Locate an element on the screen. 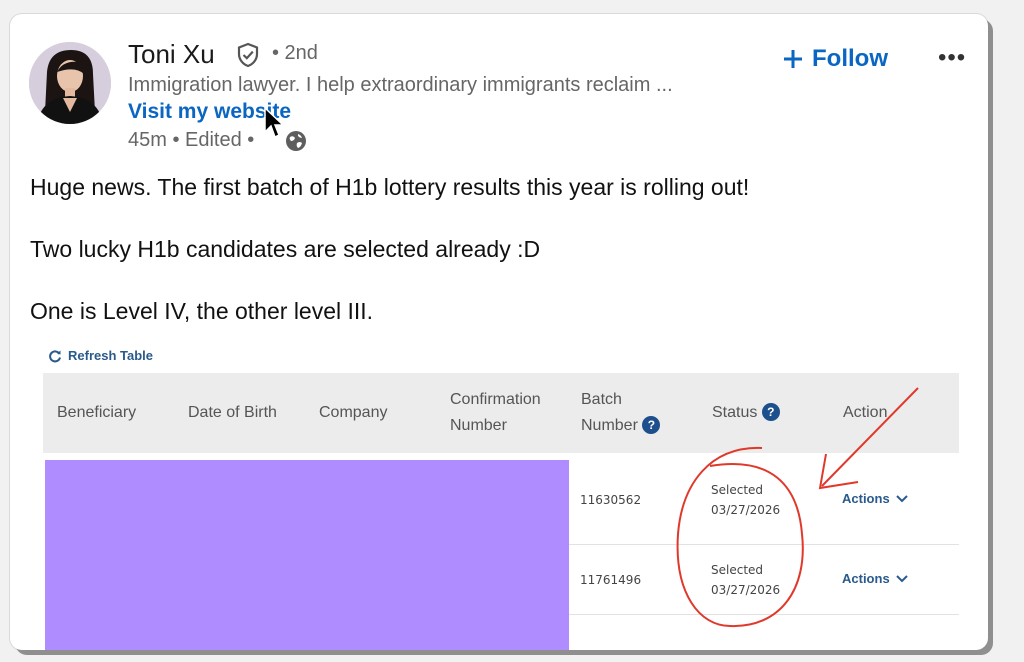  row-1-status: Selected 03/27/2026 is located at coordinates (745, 500).